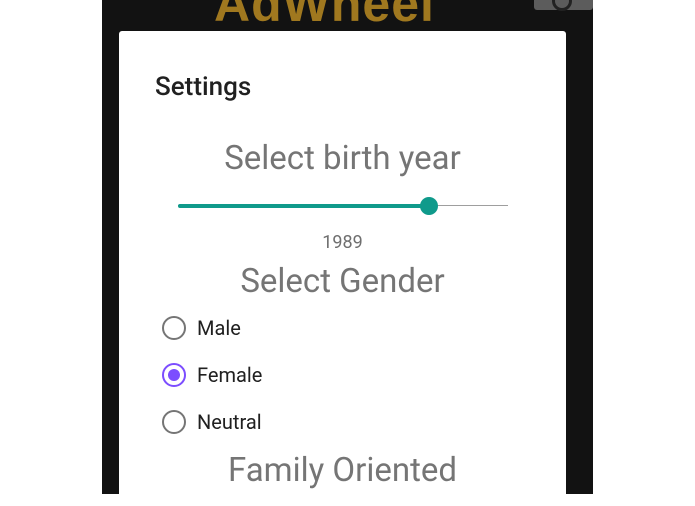 Image resolution: width=695 pixels, height=506 pixels. I want to click on slider-thumb, so click(428, 206).